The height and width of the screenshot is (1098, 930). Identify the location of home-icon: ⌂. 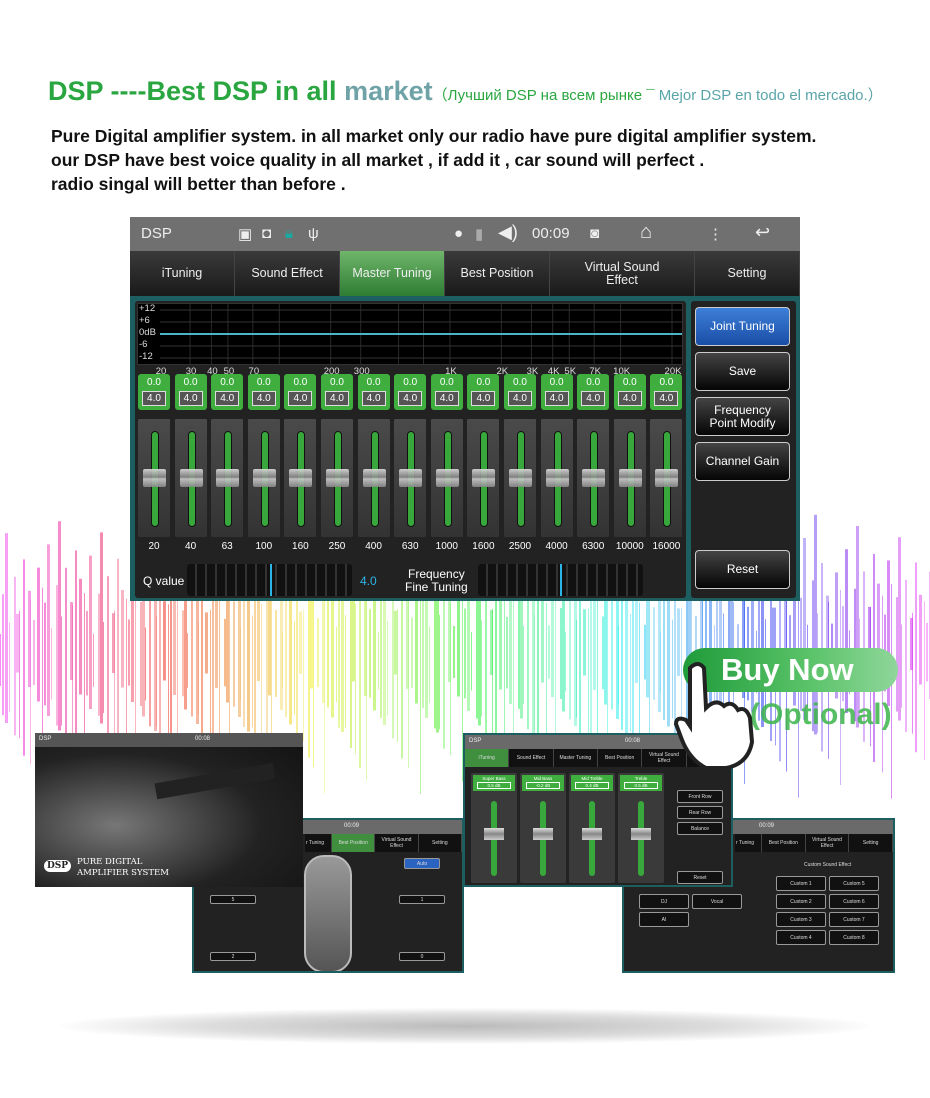
(646, 232).